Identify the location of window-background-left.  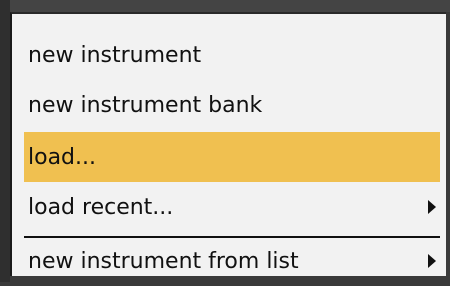
(5, 141).